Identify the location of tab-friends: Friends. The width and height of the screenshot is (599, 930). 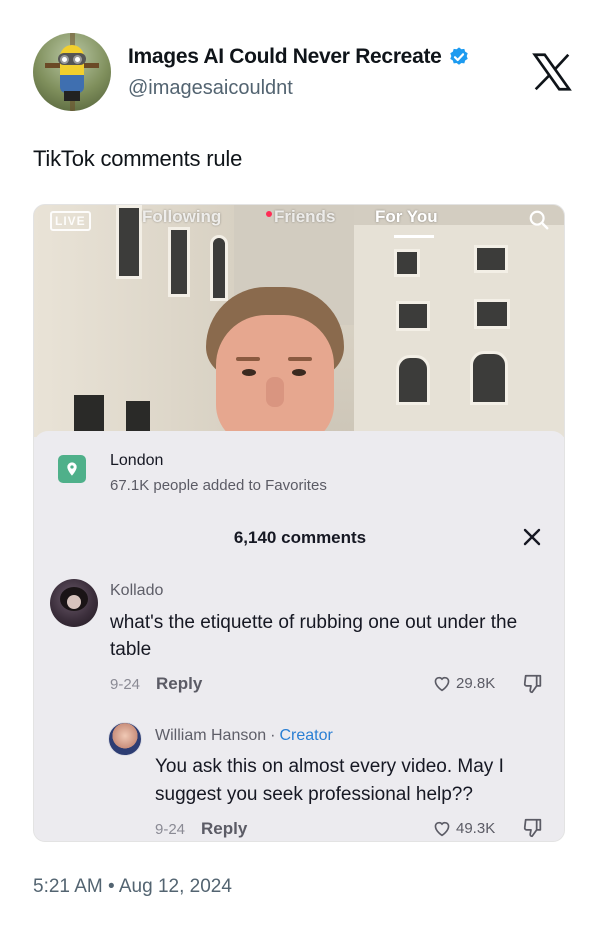
(304, 217).